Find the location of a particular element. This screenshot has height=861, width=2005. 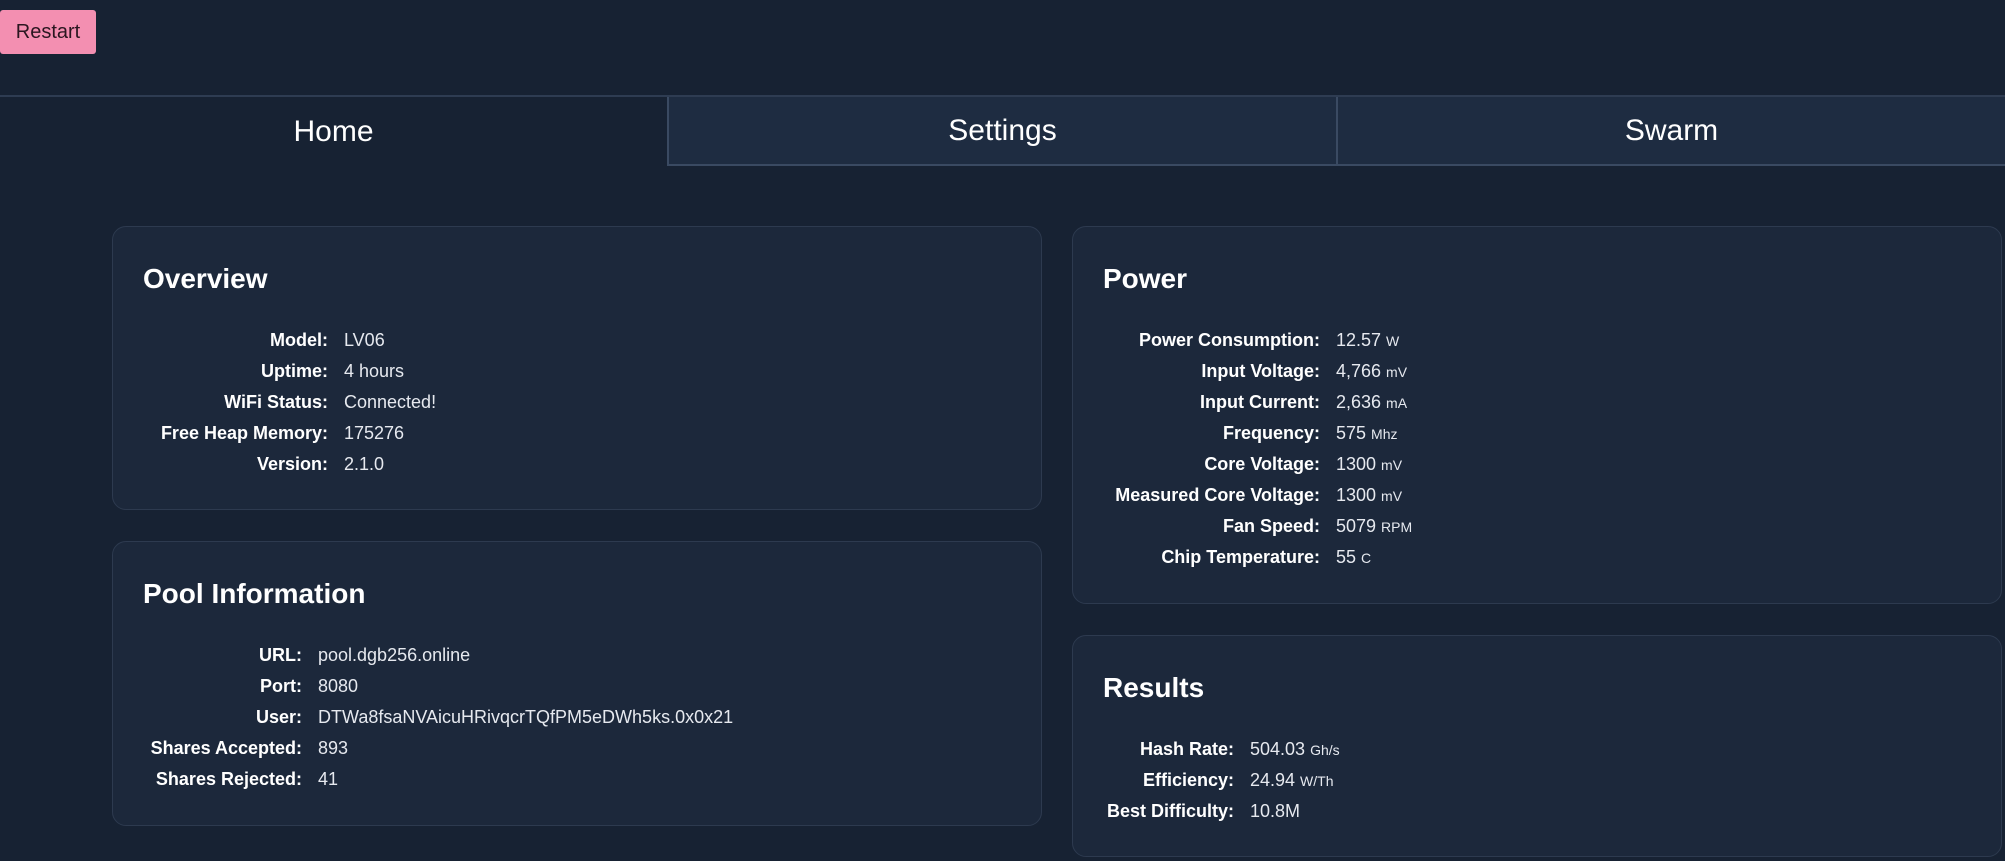

pool-row: Shares Rejected: 41 is located at coordinates (577, 779).